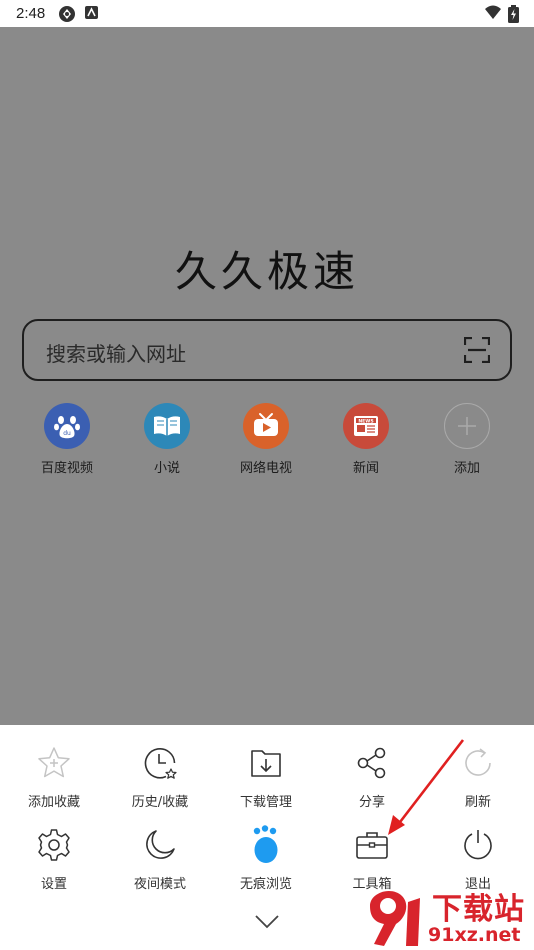 This screenshot has height=950, width=534. What do you see at coordinates (54, 845) in the screenshot?
I see `gear-icon` at bounding box center [54, 845].